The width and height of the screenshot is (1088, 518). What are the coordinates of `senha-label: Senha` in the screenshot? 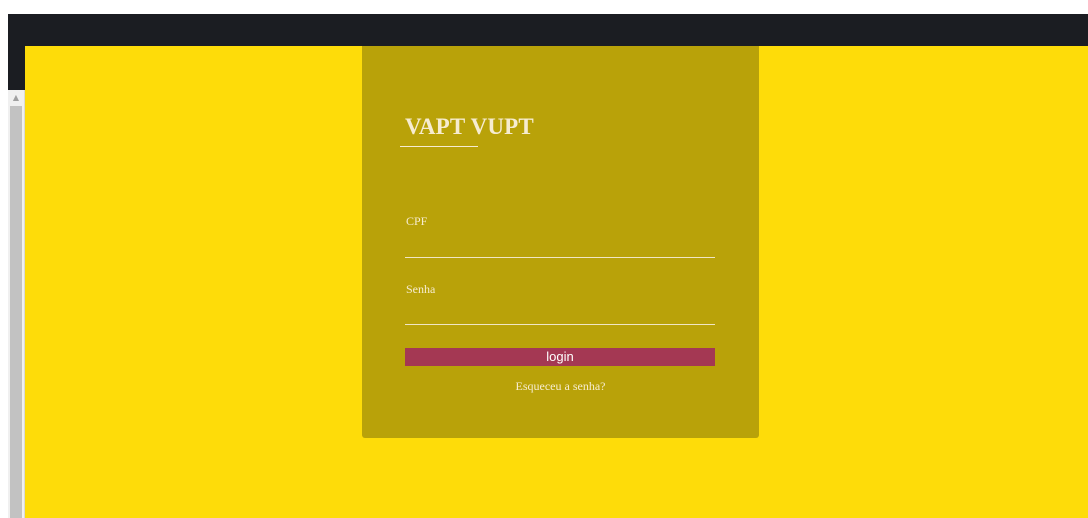 It's located at (421, 289).